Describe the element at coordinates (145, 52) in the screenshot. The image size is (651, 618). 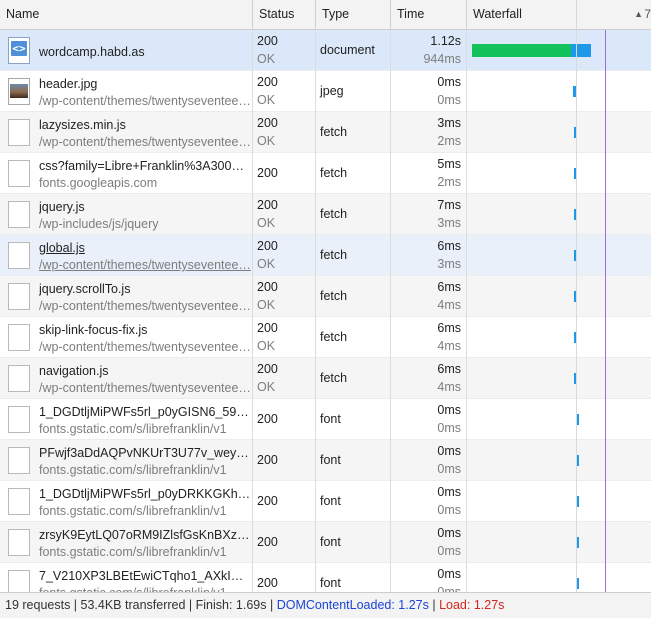
I see `request-name: wordcamp.habd.as` at that location.